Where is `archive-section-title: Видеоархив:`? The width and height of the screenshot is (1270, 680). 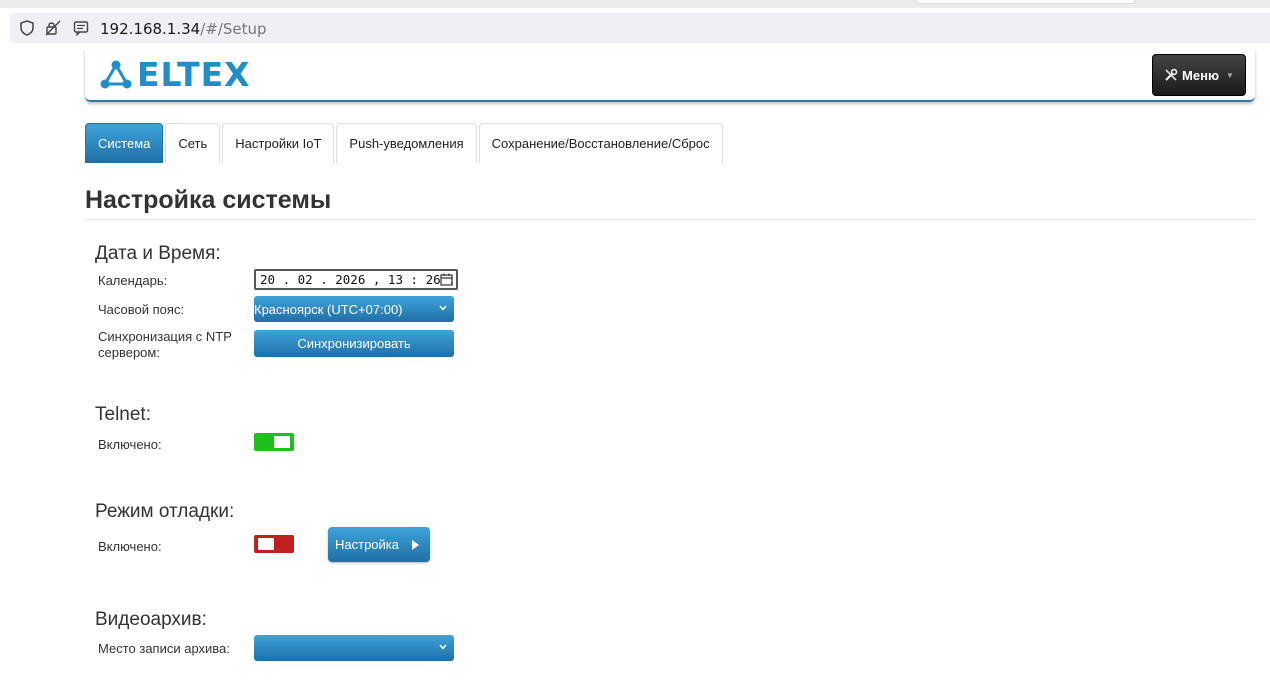 archive-section-title: Видеоархив: is located at coordinates (151, 619).